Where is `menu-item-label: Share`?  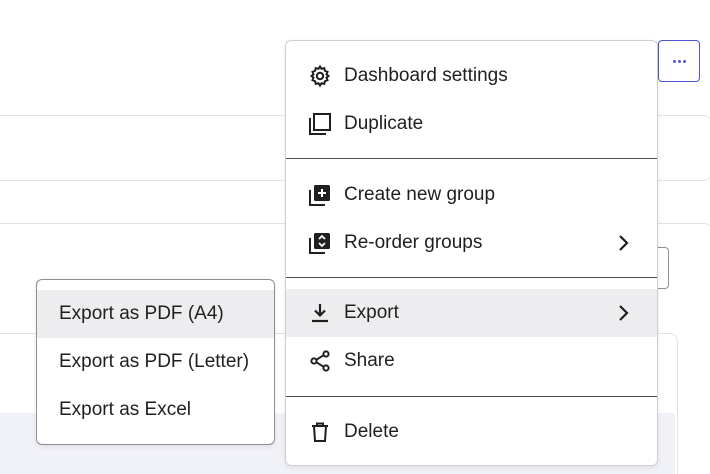
menu-item-label: Share is located at coordinates (369, 360).